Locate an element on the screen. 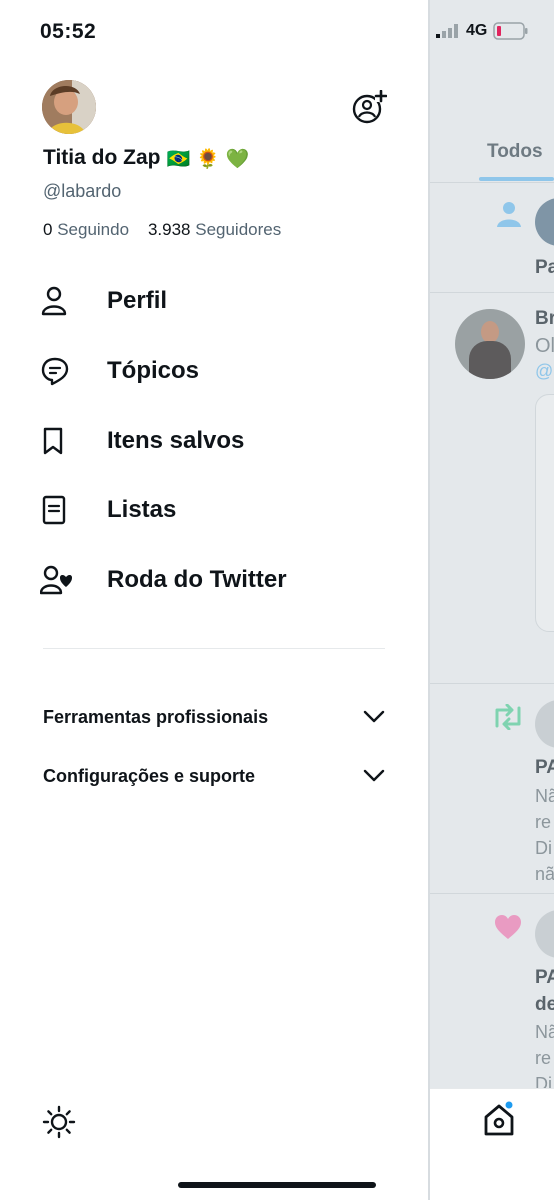 The image size is (554, 1200). sunflower-emoji: 🌻 is located at coordinates (208, 158).